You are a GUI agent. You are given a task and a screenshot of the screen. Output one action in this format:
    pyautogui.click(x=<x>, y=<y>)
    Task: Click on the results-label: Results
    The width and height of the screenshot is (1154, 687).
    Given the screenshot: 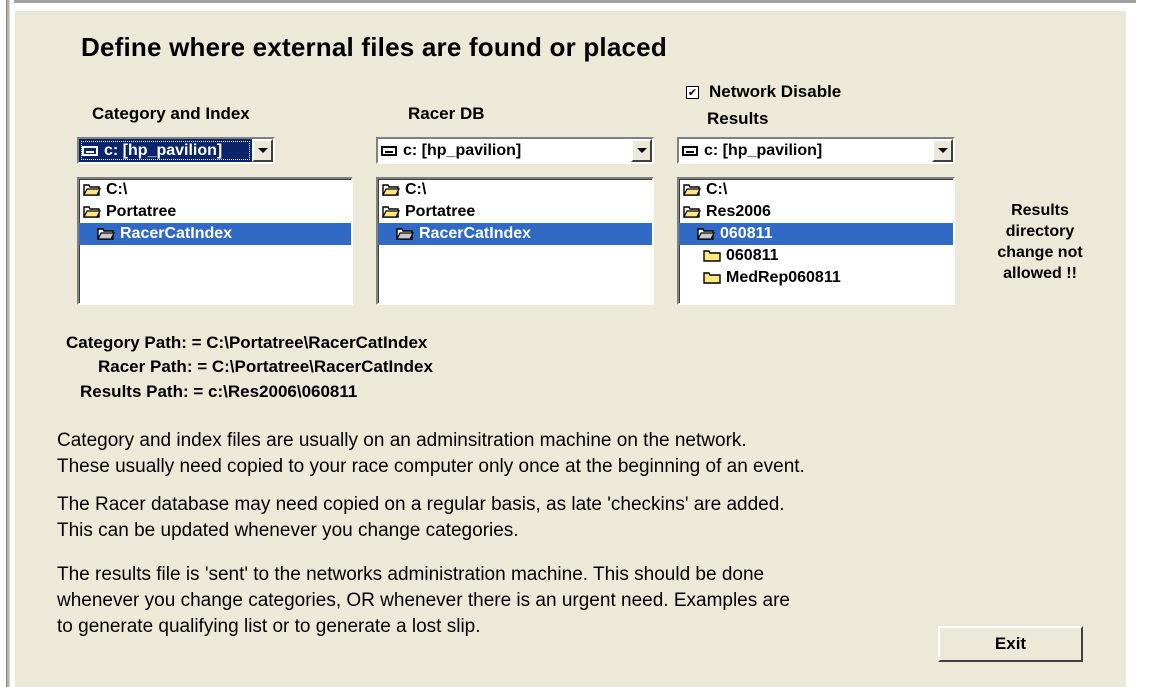 What is the action you would take?
    pyautogui.click(x=738, y=118)
    